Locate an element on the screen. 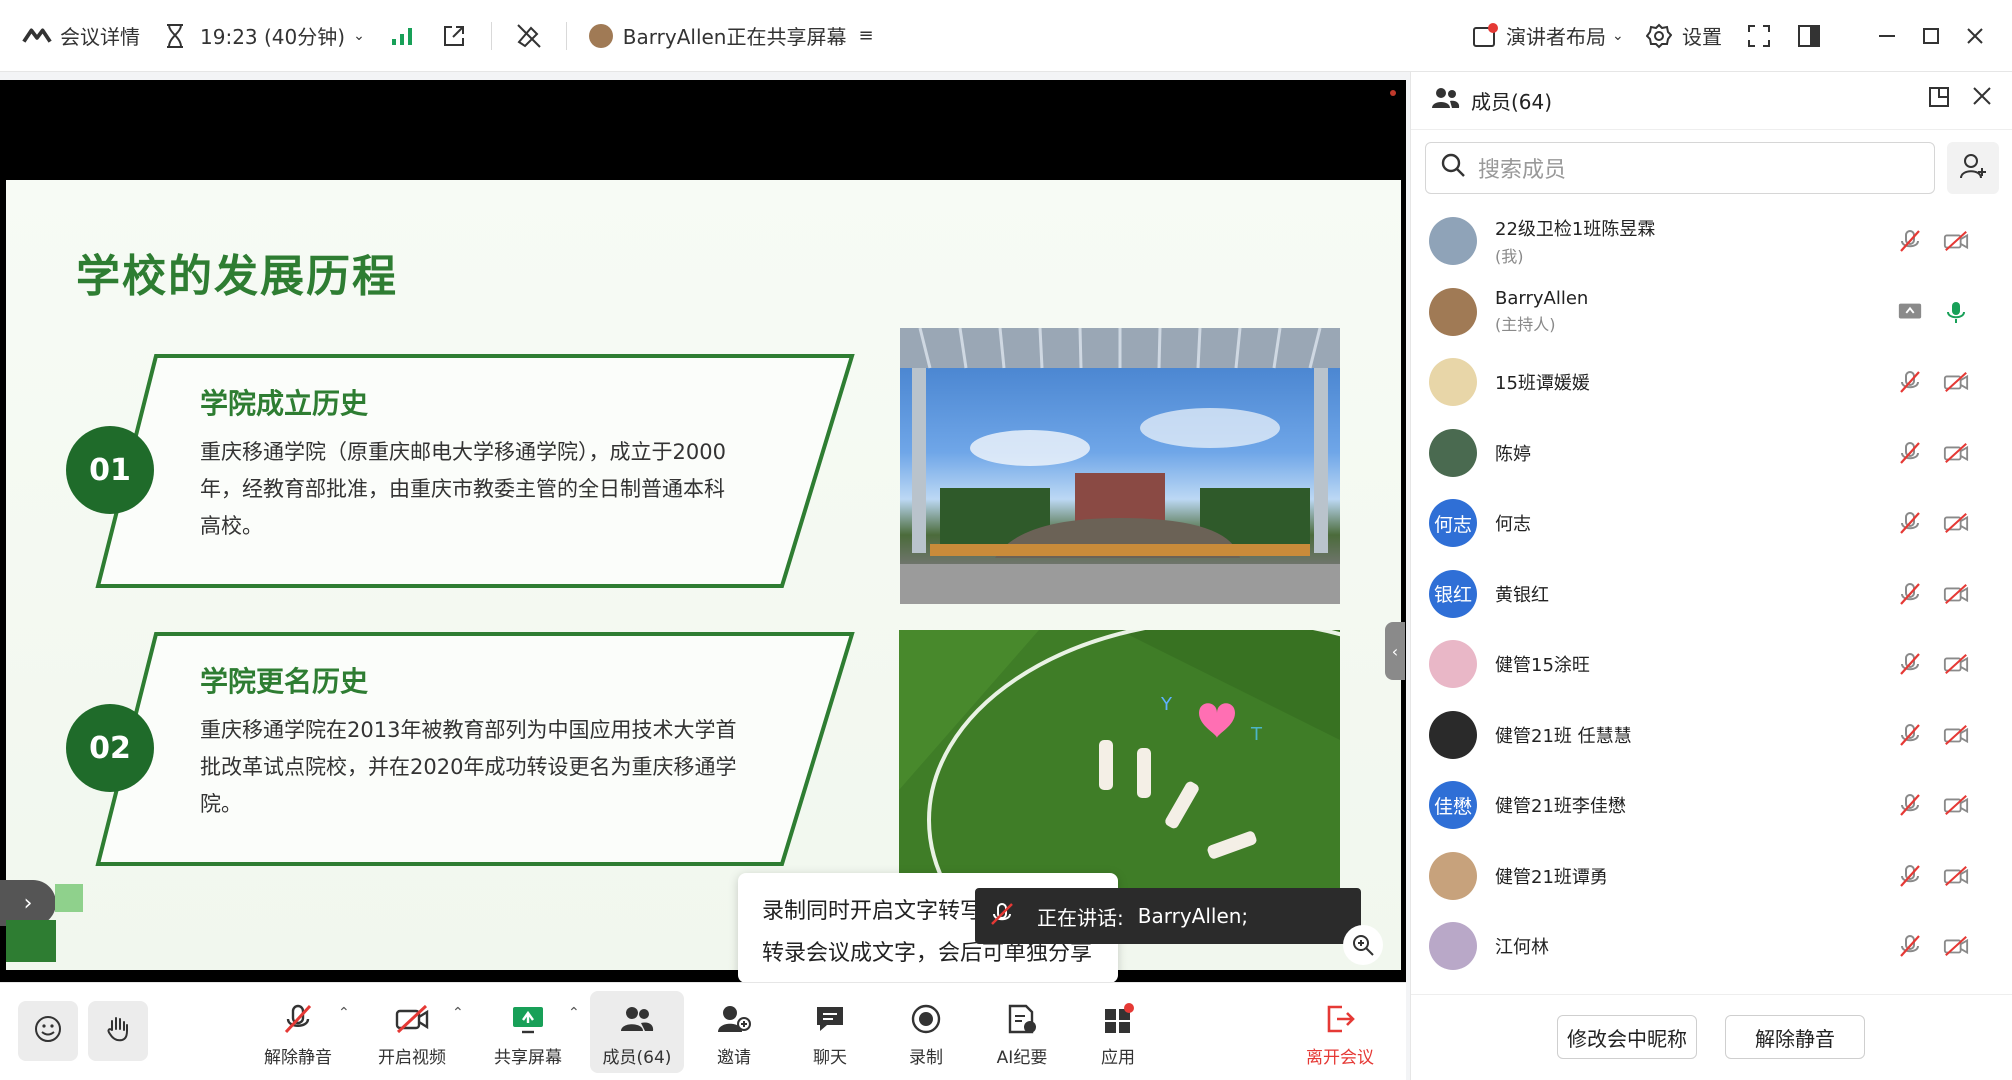 Image resolution: width=2012 pixels, height=1080 pixels. member-row: 江何林 is located at coordinates (1711, 946).